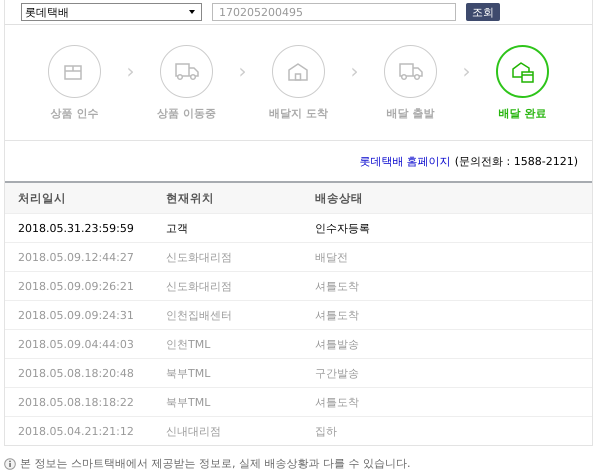 This screenshot has height=476, width=597. What do you see at coordinates (111, 12) in the screenshot?
I see `carrier-select: 롯데택배` at bounding box center [111, 12].